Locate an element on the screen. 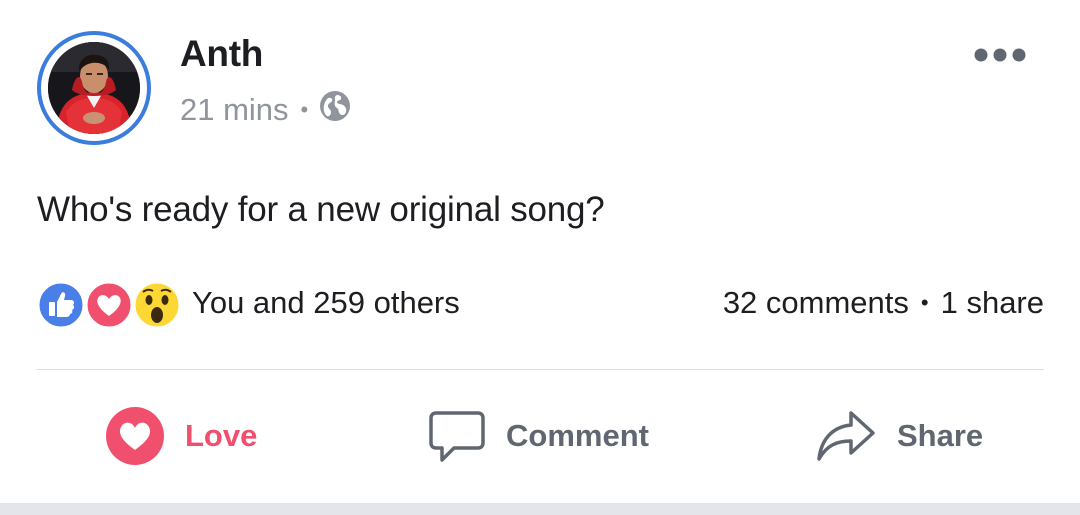  post-meta: 21 mins • is located at coordinates (266, 110).